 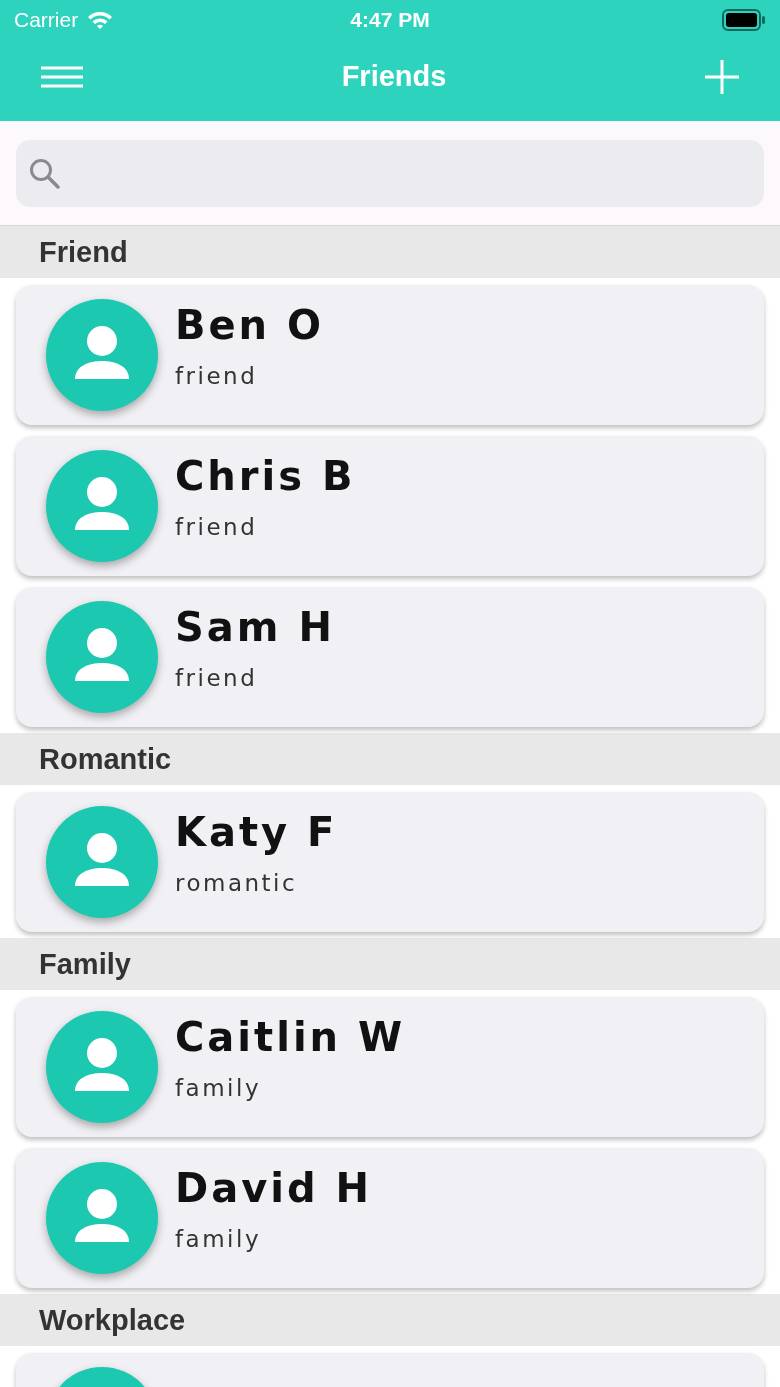 What do you see at coordinates (62, 76) in the screenshot?
I see `menu-icon` at bounding box center [62, 76].